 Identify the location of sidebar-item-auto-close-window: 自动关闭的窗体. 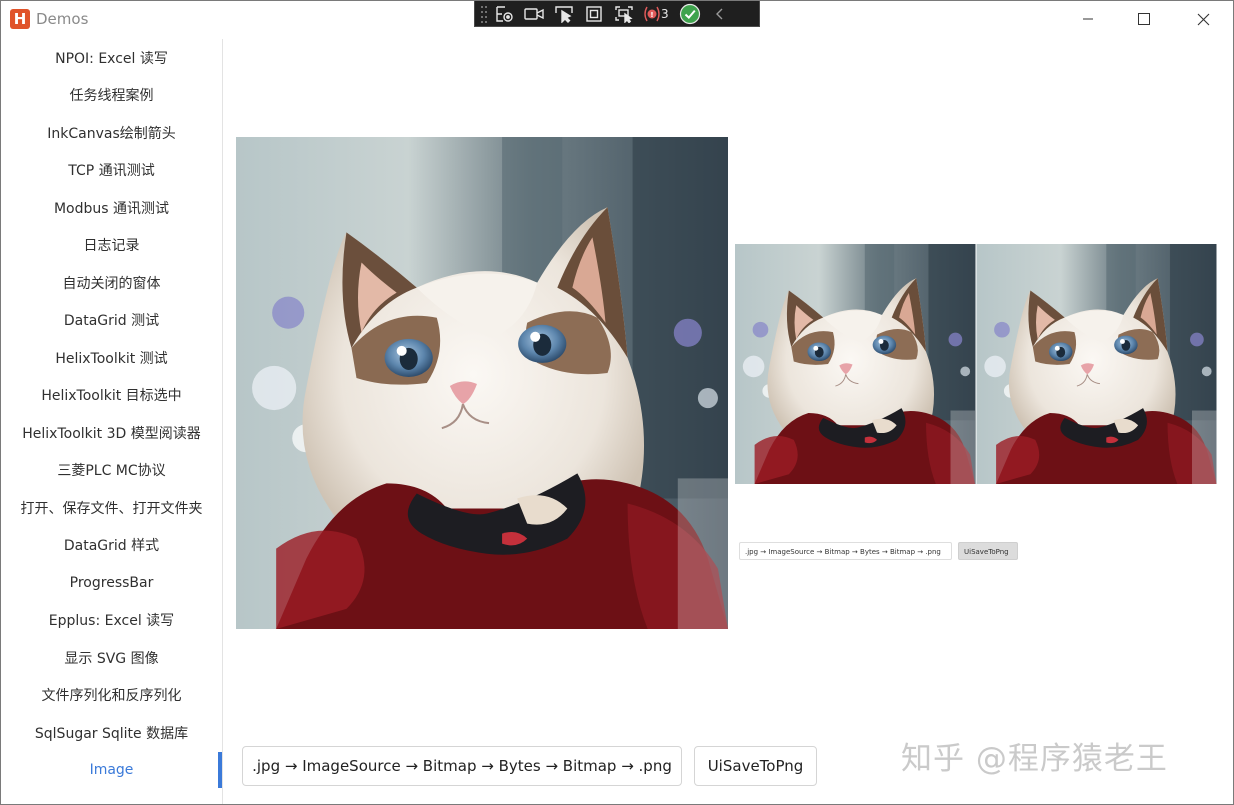
(111, 282).